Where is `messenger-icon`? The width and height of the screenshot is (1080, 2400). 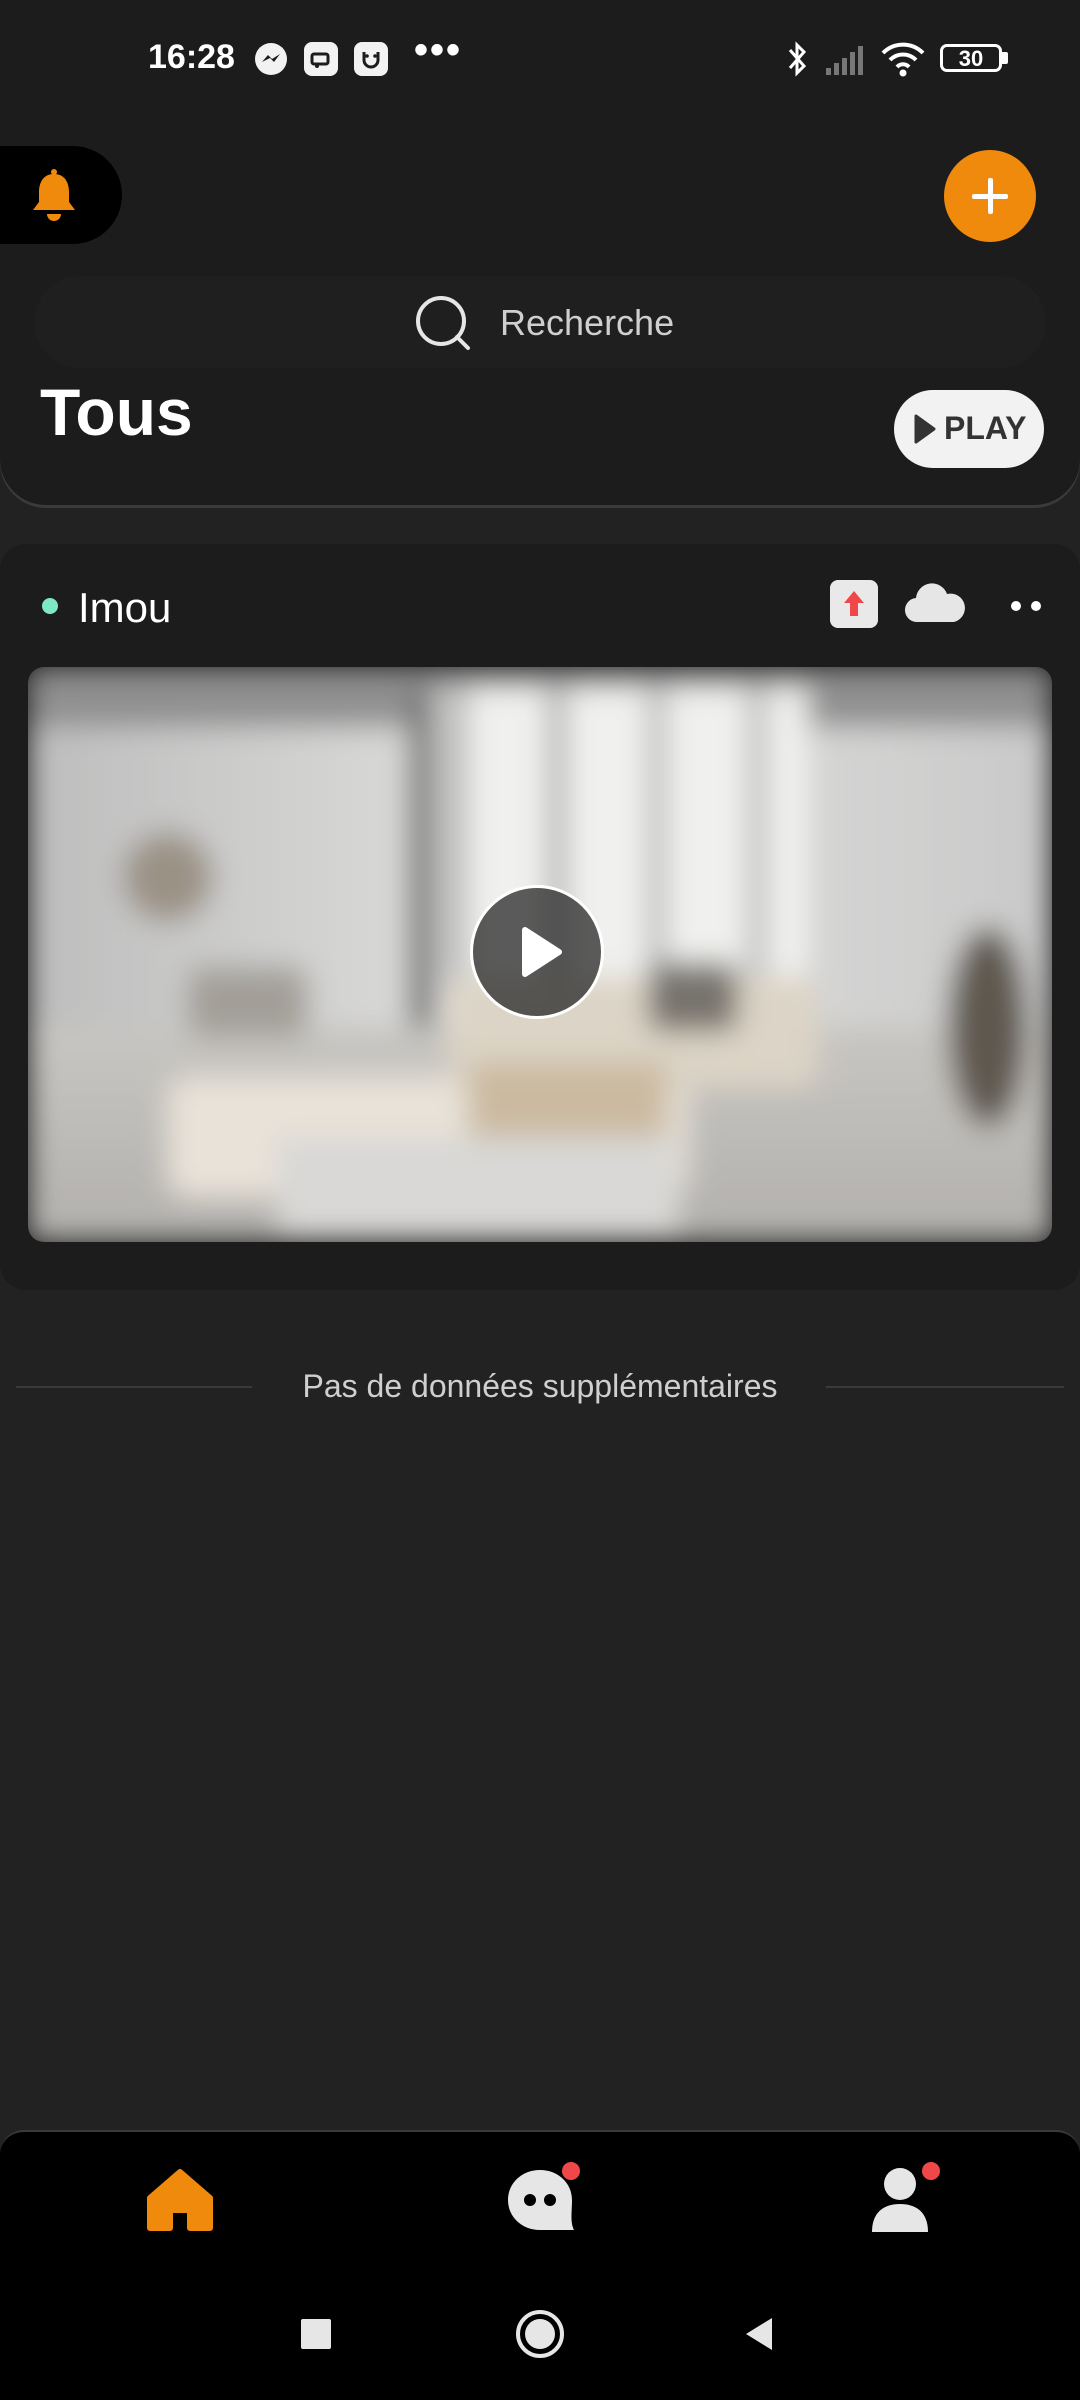
messenger-icon is located at coordinates (271, 59).